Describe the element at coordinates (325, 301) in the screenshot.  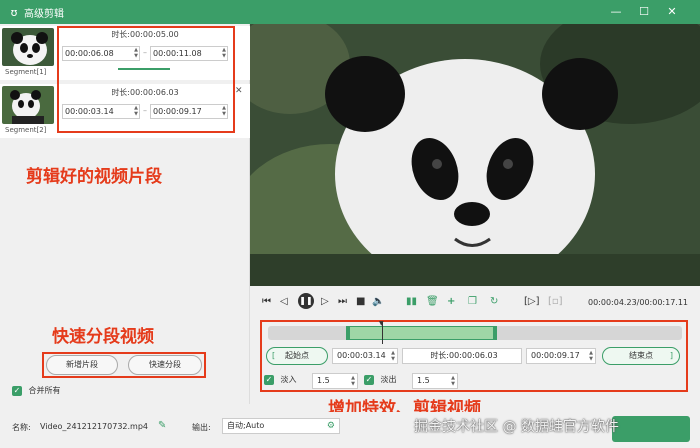
I see `step-forward-icon: ▷` at that location.